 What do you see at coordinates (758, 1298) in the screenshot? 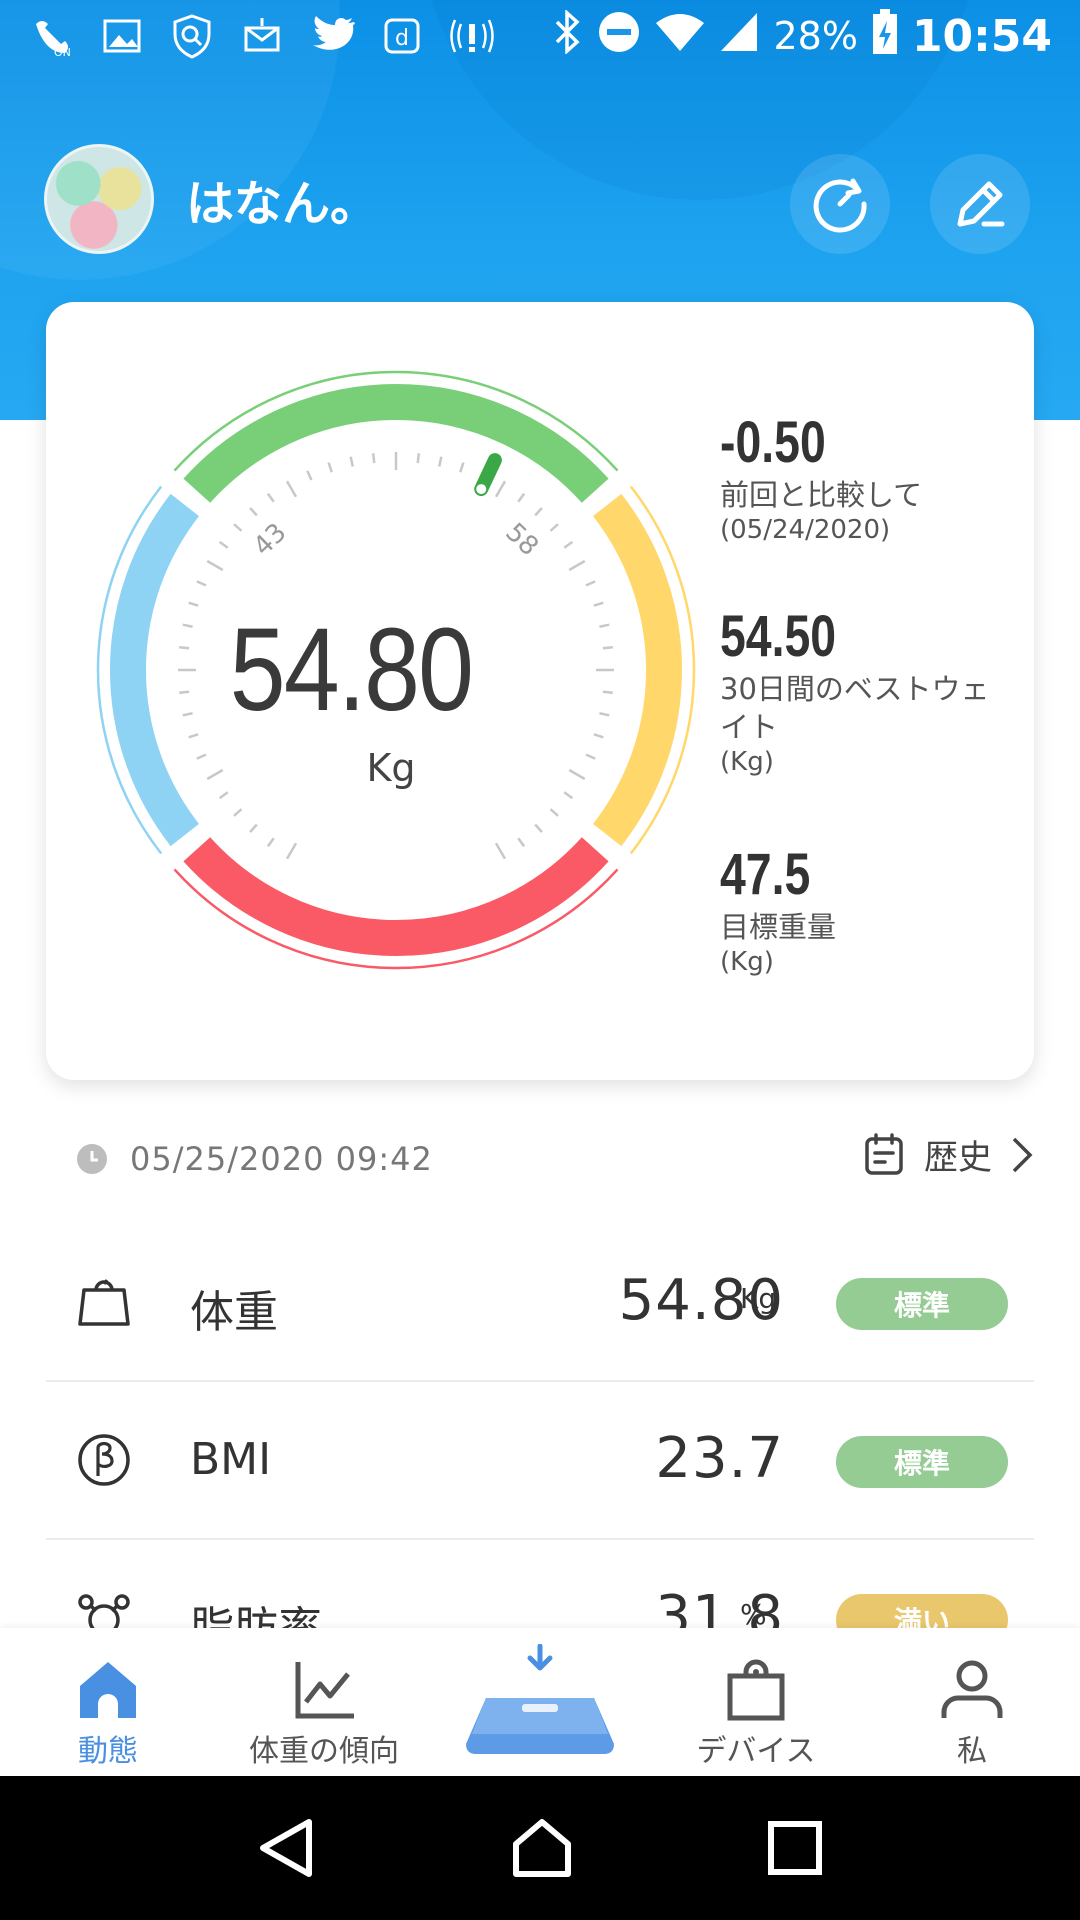
I see `metric-unit: Kg` at bounding box center [758, 1298].